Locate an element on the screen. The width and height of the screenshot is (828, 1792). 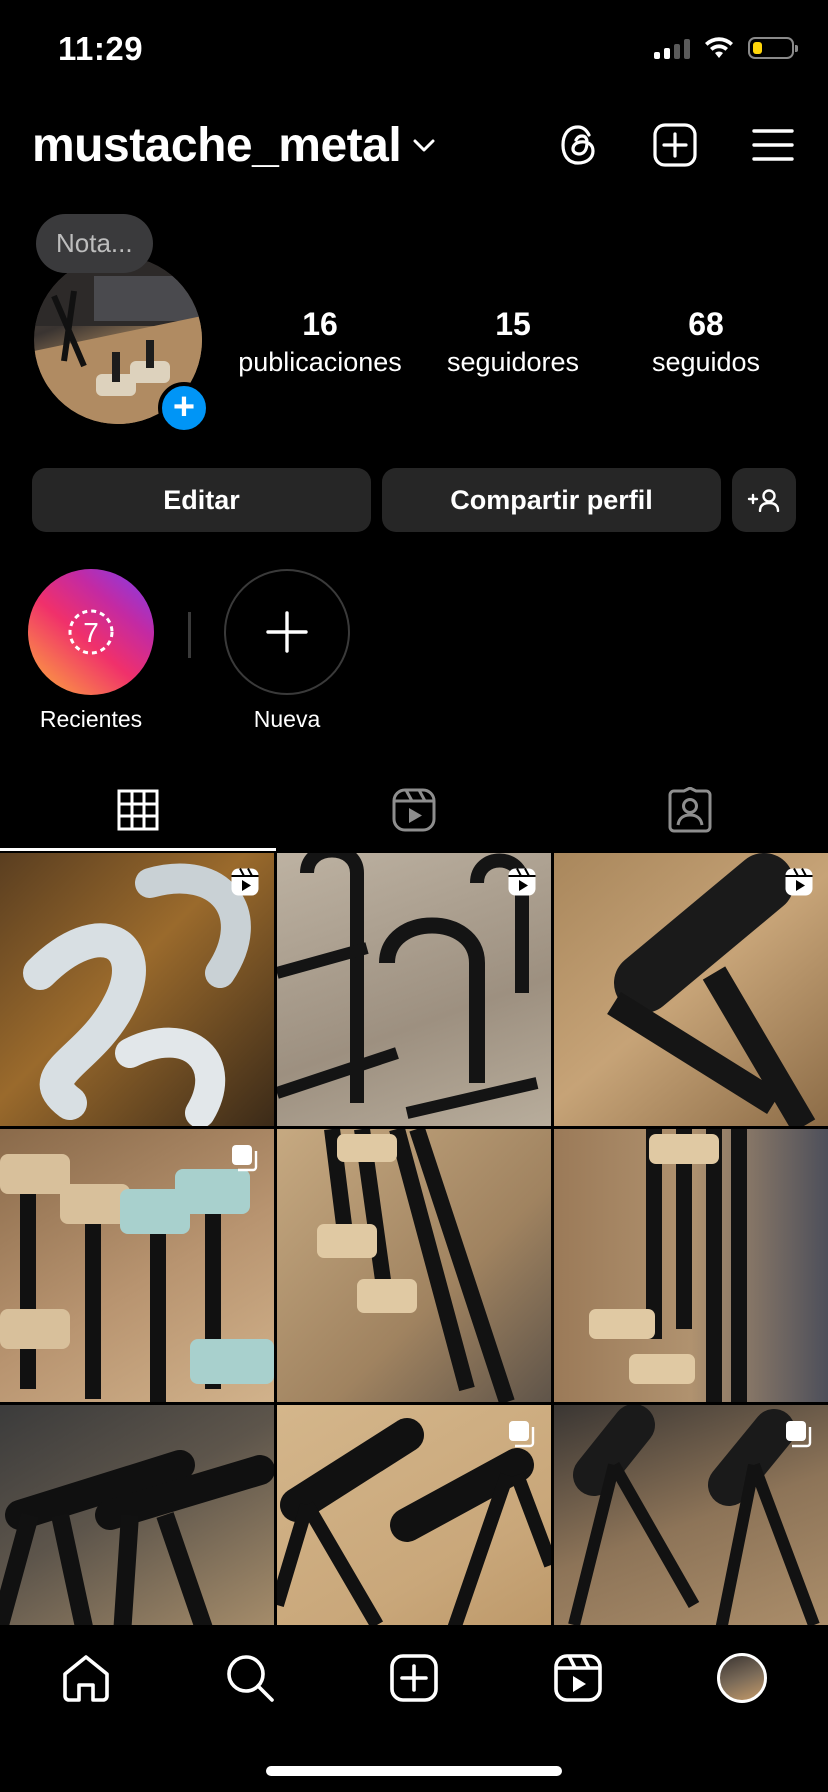
wifi-icon is located at coordinates (719, 47).